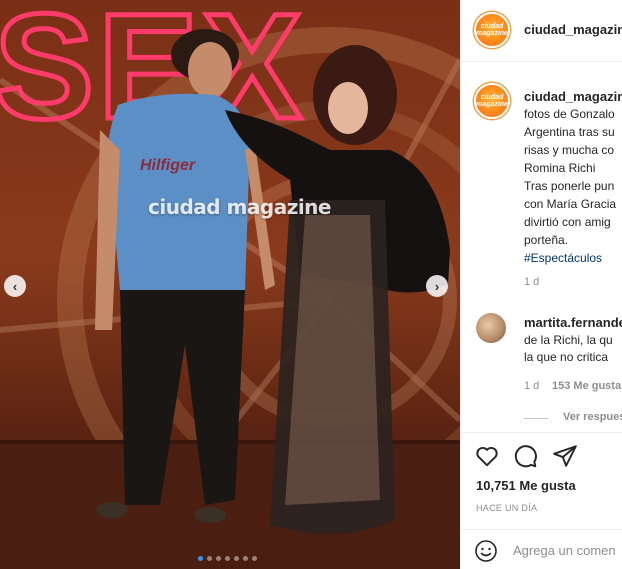 This screenshot has width=622, height=569. I want to click on caption-timestamp: 1 d, so click(531, 282).